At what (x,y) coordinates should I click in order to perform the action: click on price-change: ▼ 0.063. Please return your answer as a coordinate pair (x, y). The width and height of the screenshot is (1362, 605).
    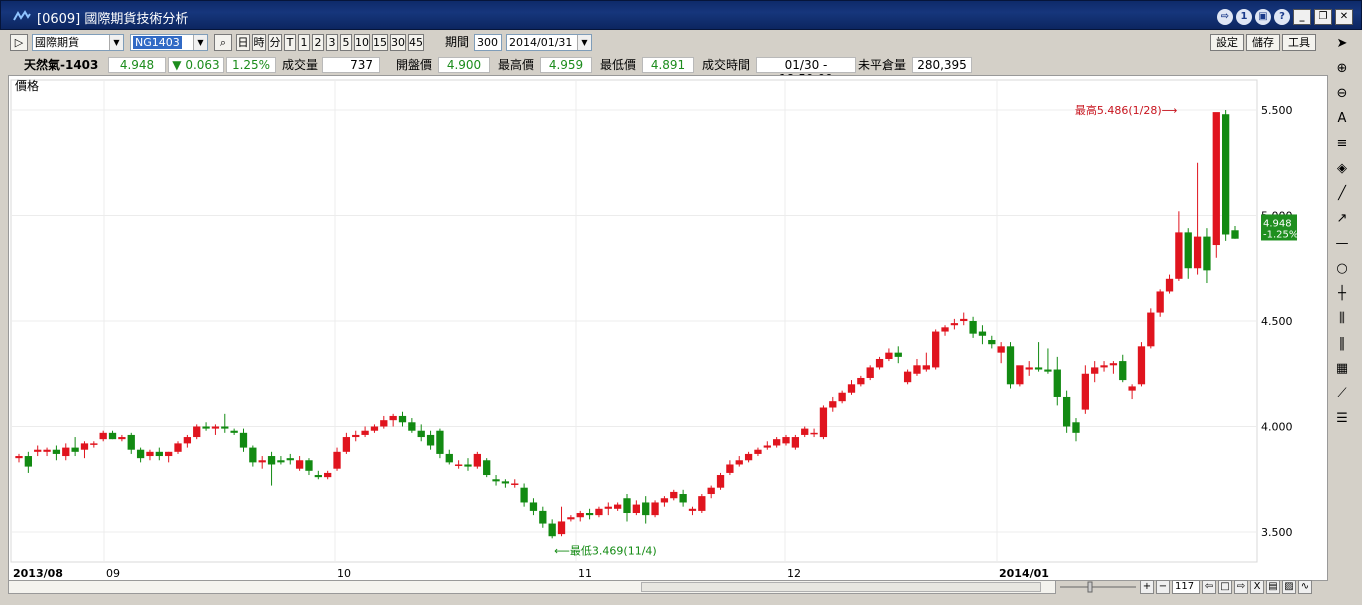
    Looking at the image, I should click on (196, 65).